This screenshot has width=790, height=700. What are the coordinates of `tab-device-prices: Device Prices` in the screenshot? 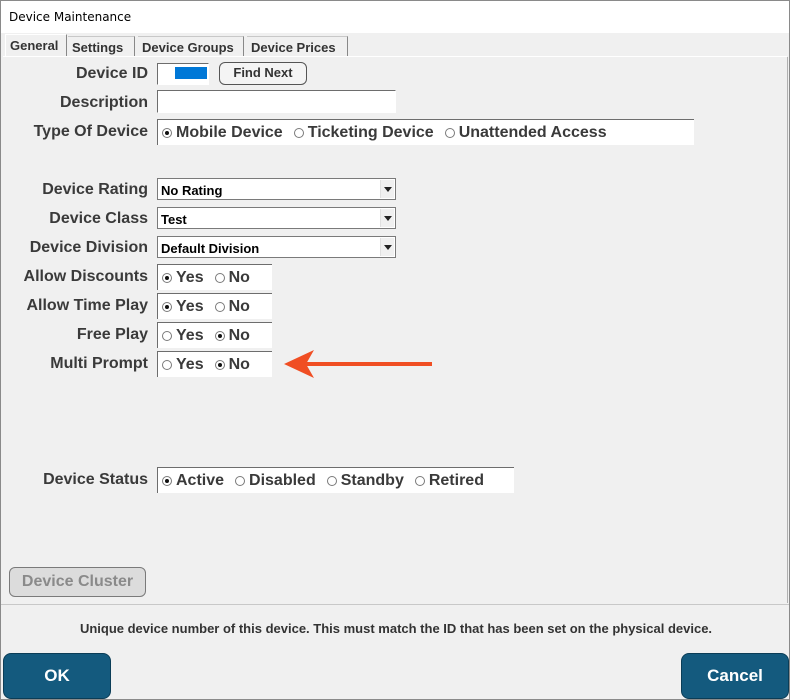 It's located at (297, 46).